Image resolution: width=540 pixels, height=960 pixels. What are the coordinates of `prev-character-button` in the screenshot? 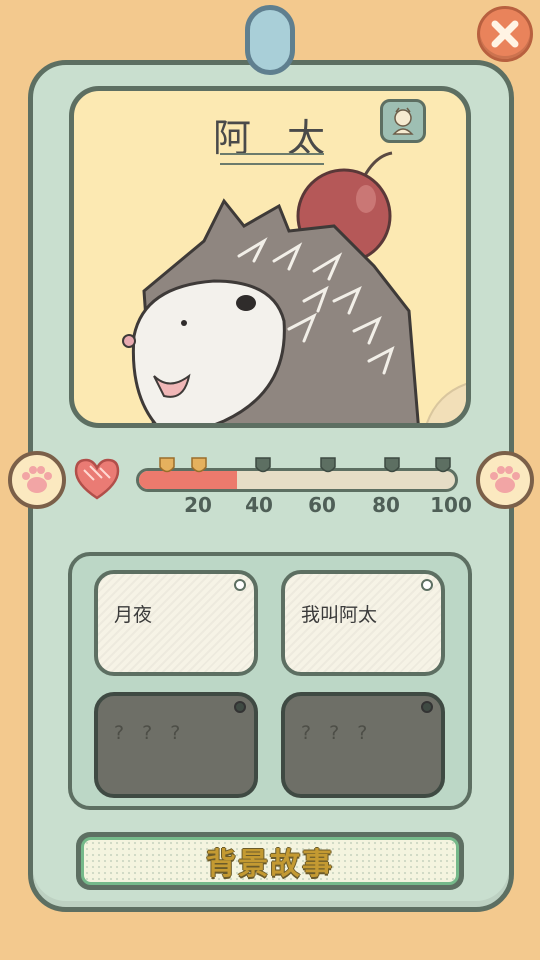 It's located at (37, 480).